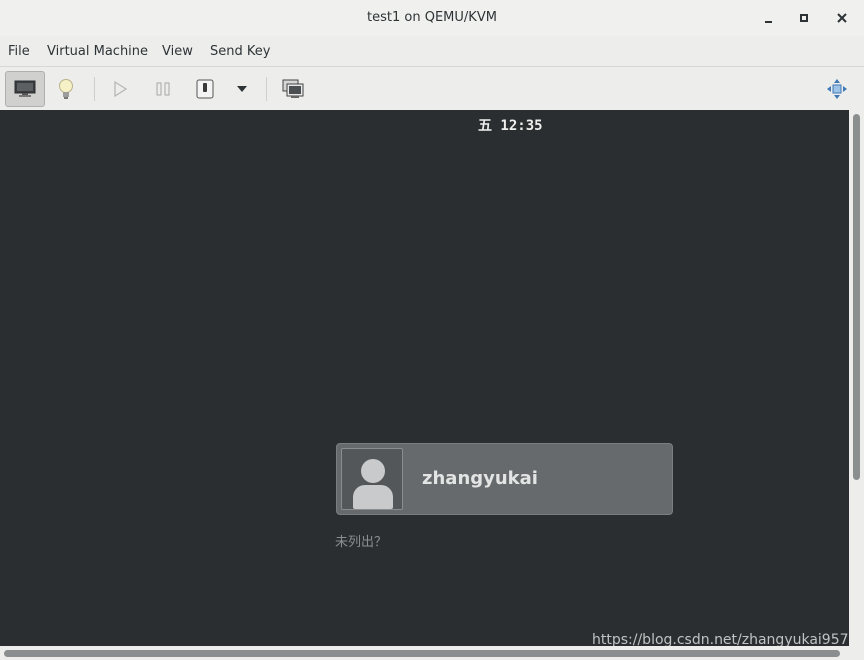  I want to click on manage-snapshots-button, so click(293, 89).